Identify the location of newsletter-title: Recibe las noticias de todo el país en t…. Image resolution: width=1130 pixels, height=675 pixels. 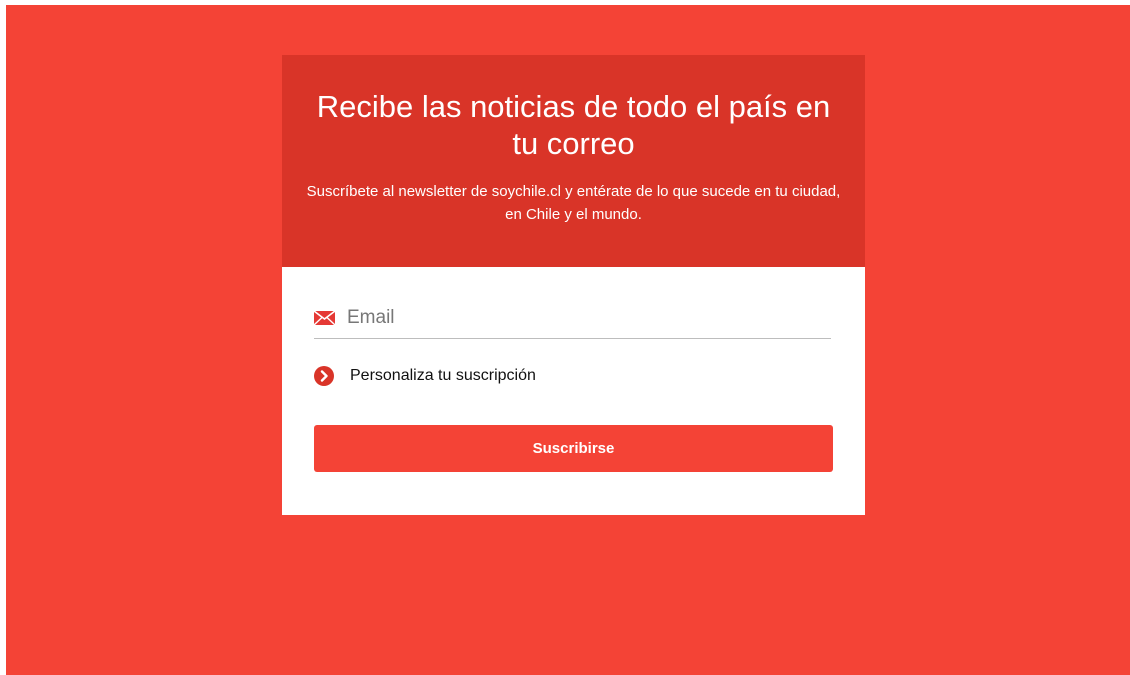
(573, 125).